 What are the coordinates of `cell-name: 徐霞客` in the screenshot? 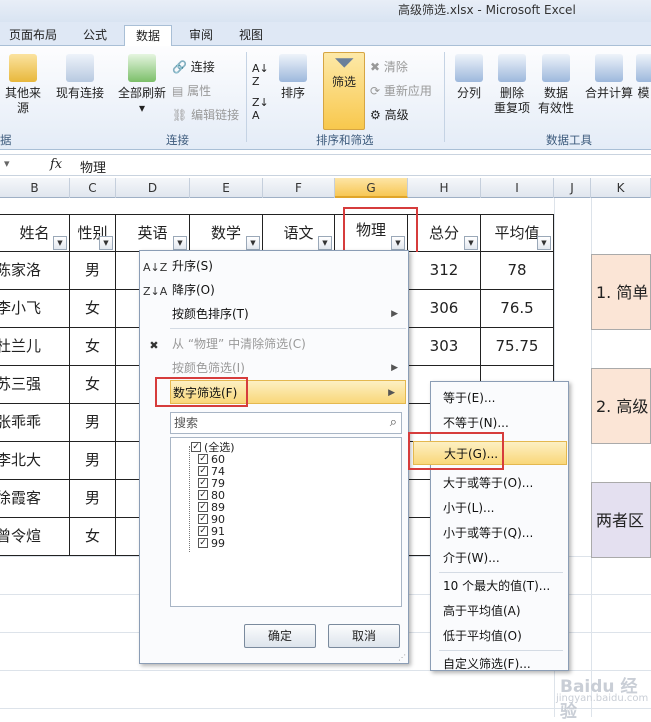 It's located at (35, 499).